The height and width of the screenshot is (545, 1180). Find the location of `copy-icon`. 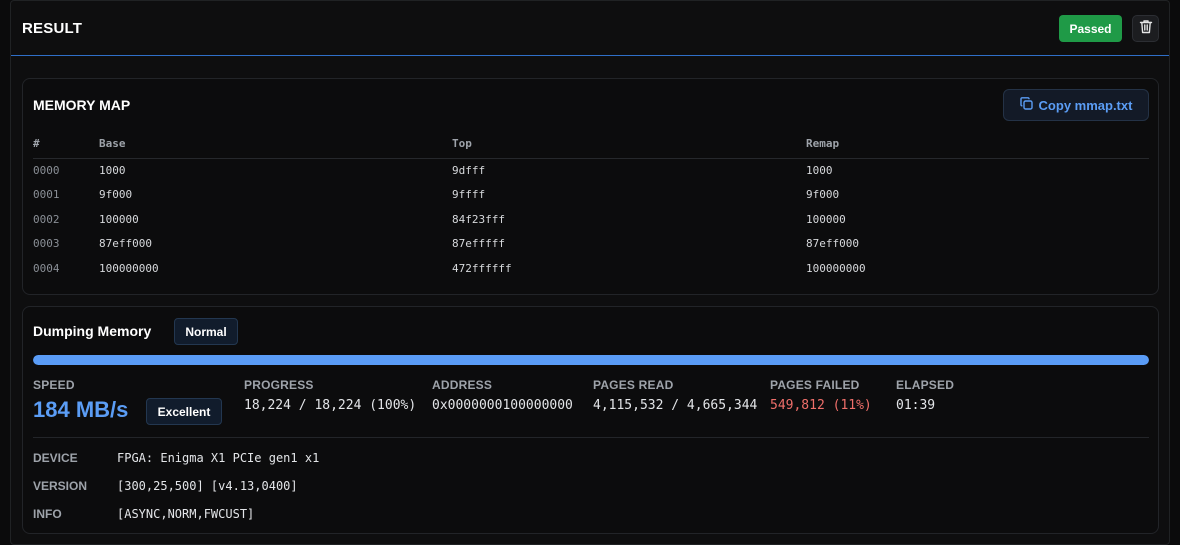

copy-icon is located at coordinates (1026, 105).